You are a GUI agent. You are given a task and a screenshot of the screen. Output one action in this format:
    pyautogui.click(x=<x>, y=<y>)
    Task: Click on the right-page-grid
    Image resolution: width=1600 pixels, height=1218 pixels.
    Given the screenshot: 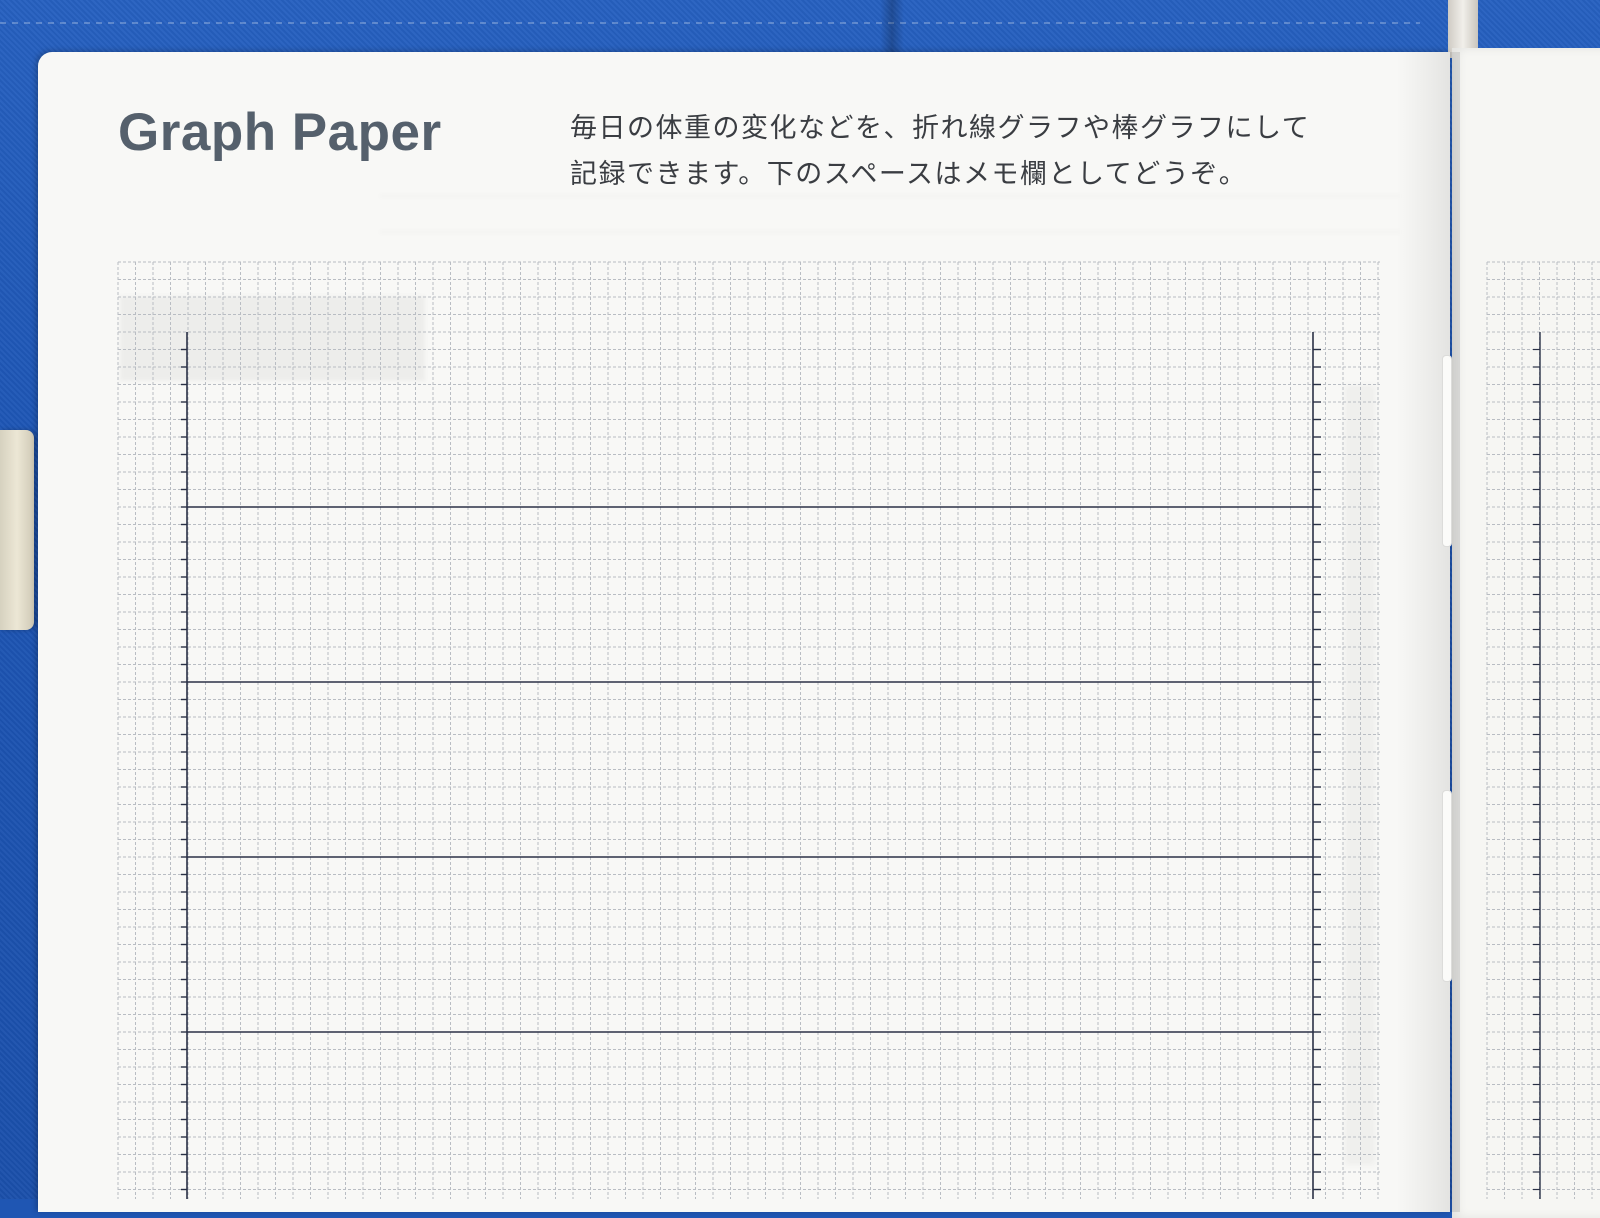 What is the action you would take?
    pyautogui.click(x=1543, y=730)
    